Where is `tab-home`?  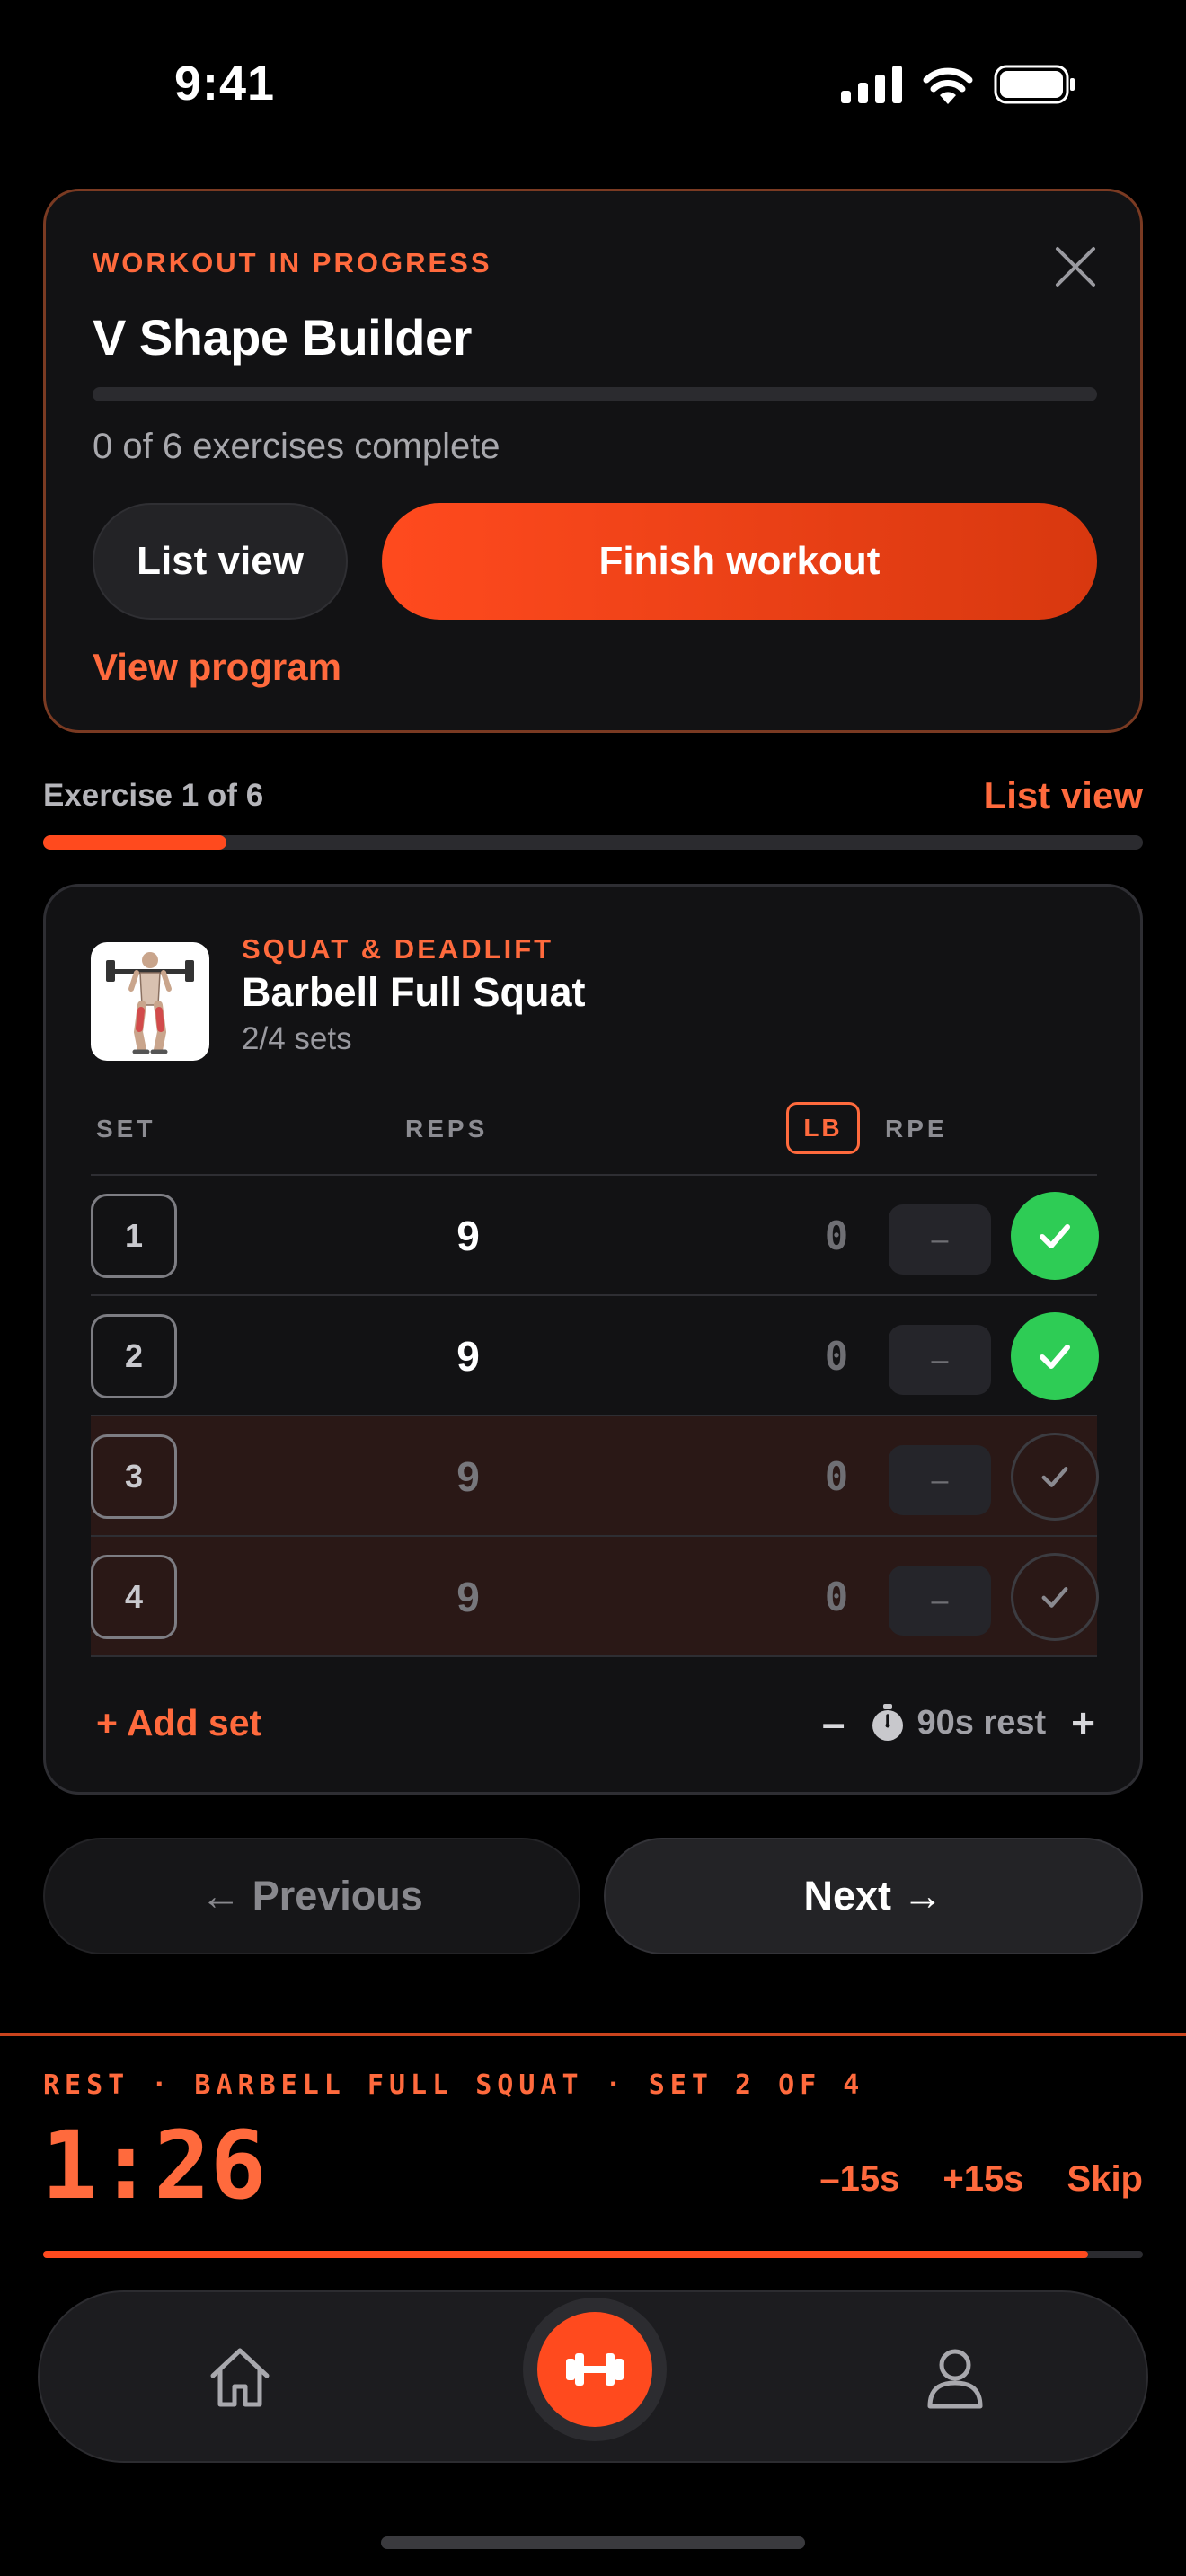
tab-home is located at coordinates (240, 2377).